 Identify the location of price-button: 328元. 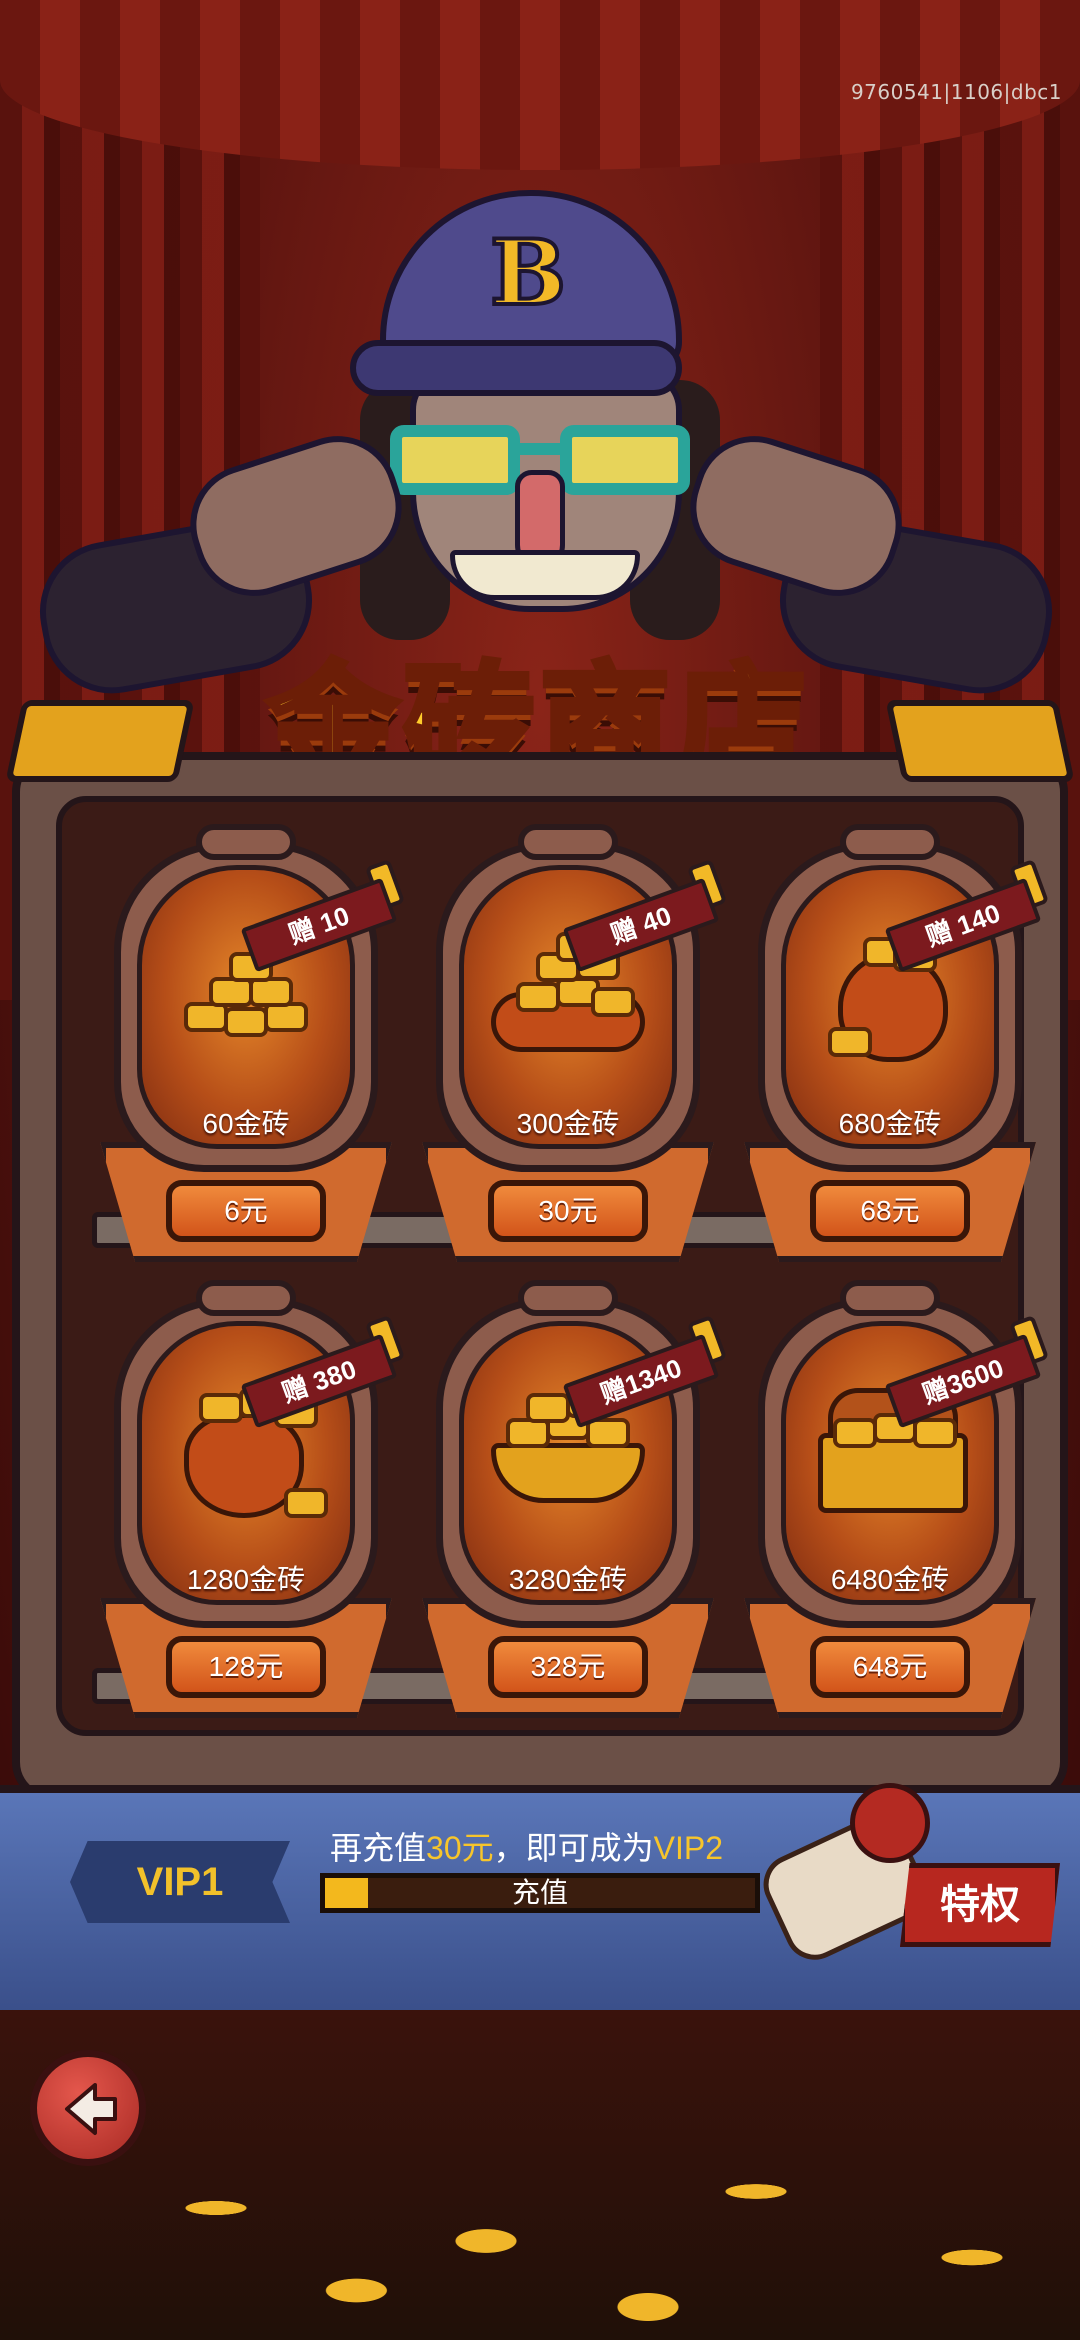
(568, 1667).